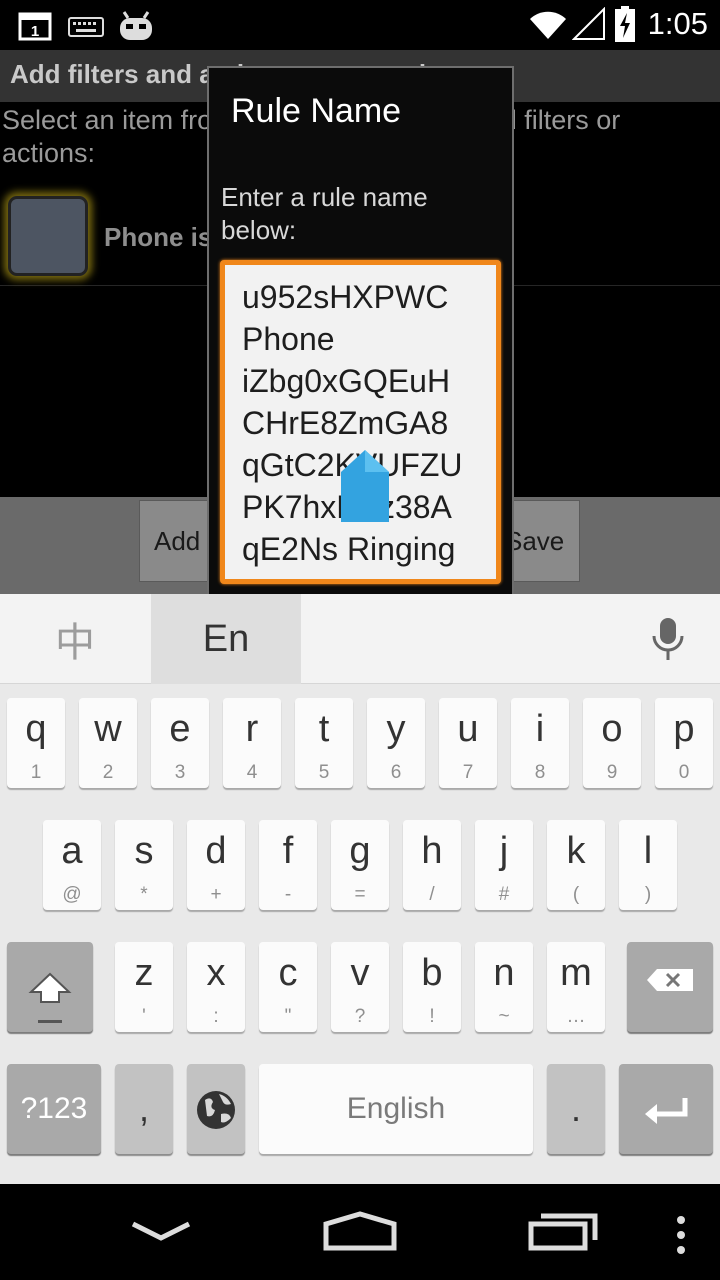 This screenshot has height=1280, width=720. I want to click on key-w: w2, so click(108, 743).